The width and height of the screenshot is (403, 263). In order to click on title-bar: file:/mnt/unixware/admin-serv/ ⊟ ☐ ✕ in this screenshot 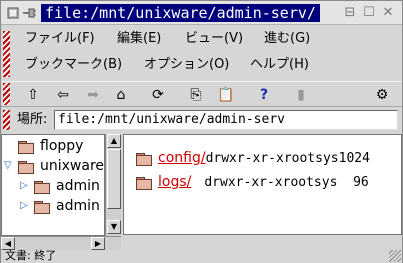, I will do `click(201, 13)`.